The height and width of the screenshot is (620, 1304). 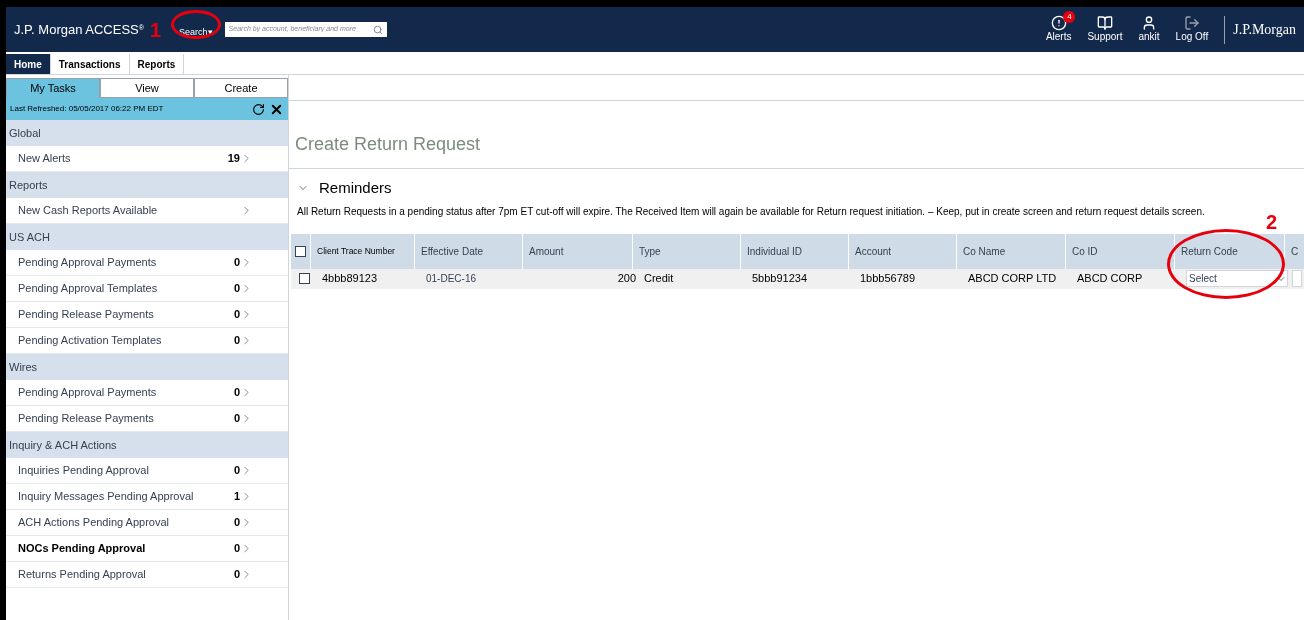 I want to click on table-cell-text: 01-DEC-16, so click(x=451, y=279).